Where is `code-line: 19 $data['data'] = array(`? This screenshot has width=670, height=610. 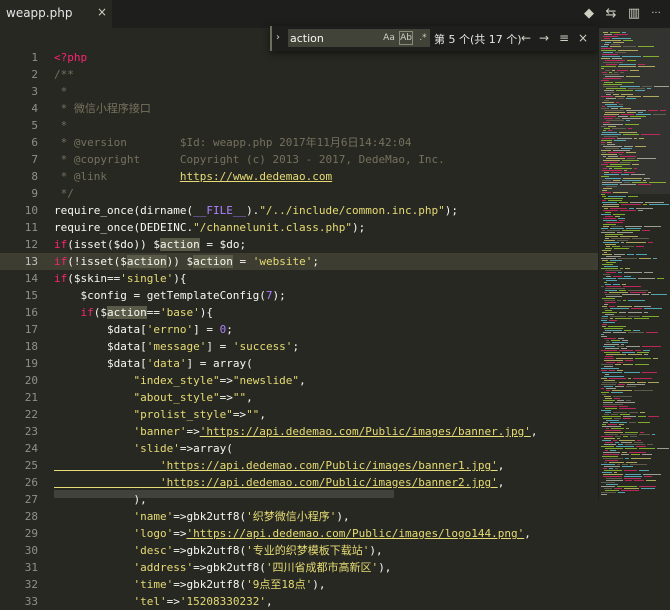
code-line: 19 $data['data'] = array( is located at coordinates (299, 363).